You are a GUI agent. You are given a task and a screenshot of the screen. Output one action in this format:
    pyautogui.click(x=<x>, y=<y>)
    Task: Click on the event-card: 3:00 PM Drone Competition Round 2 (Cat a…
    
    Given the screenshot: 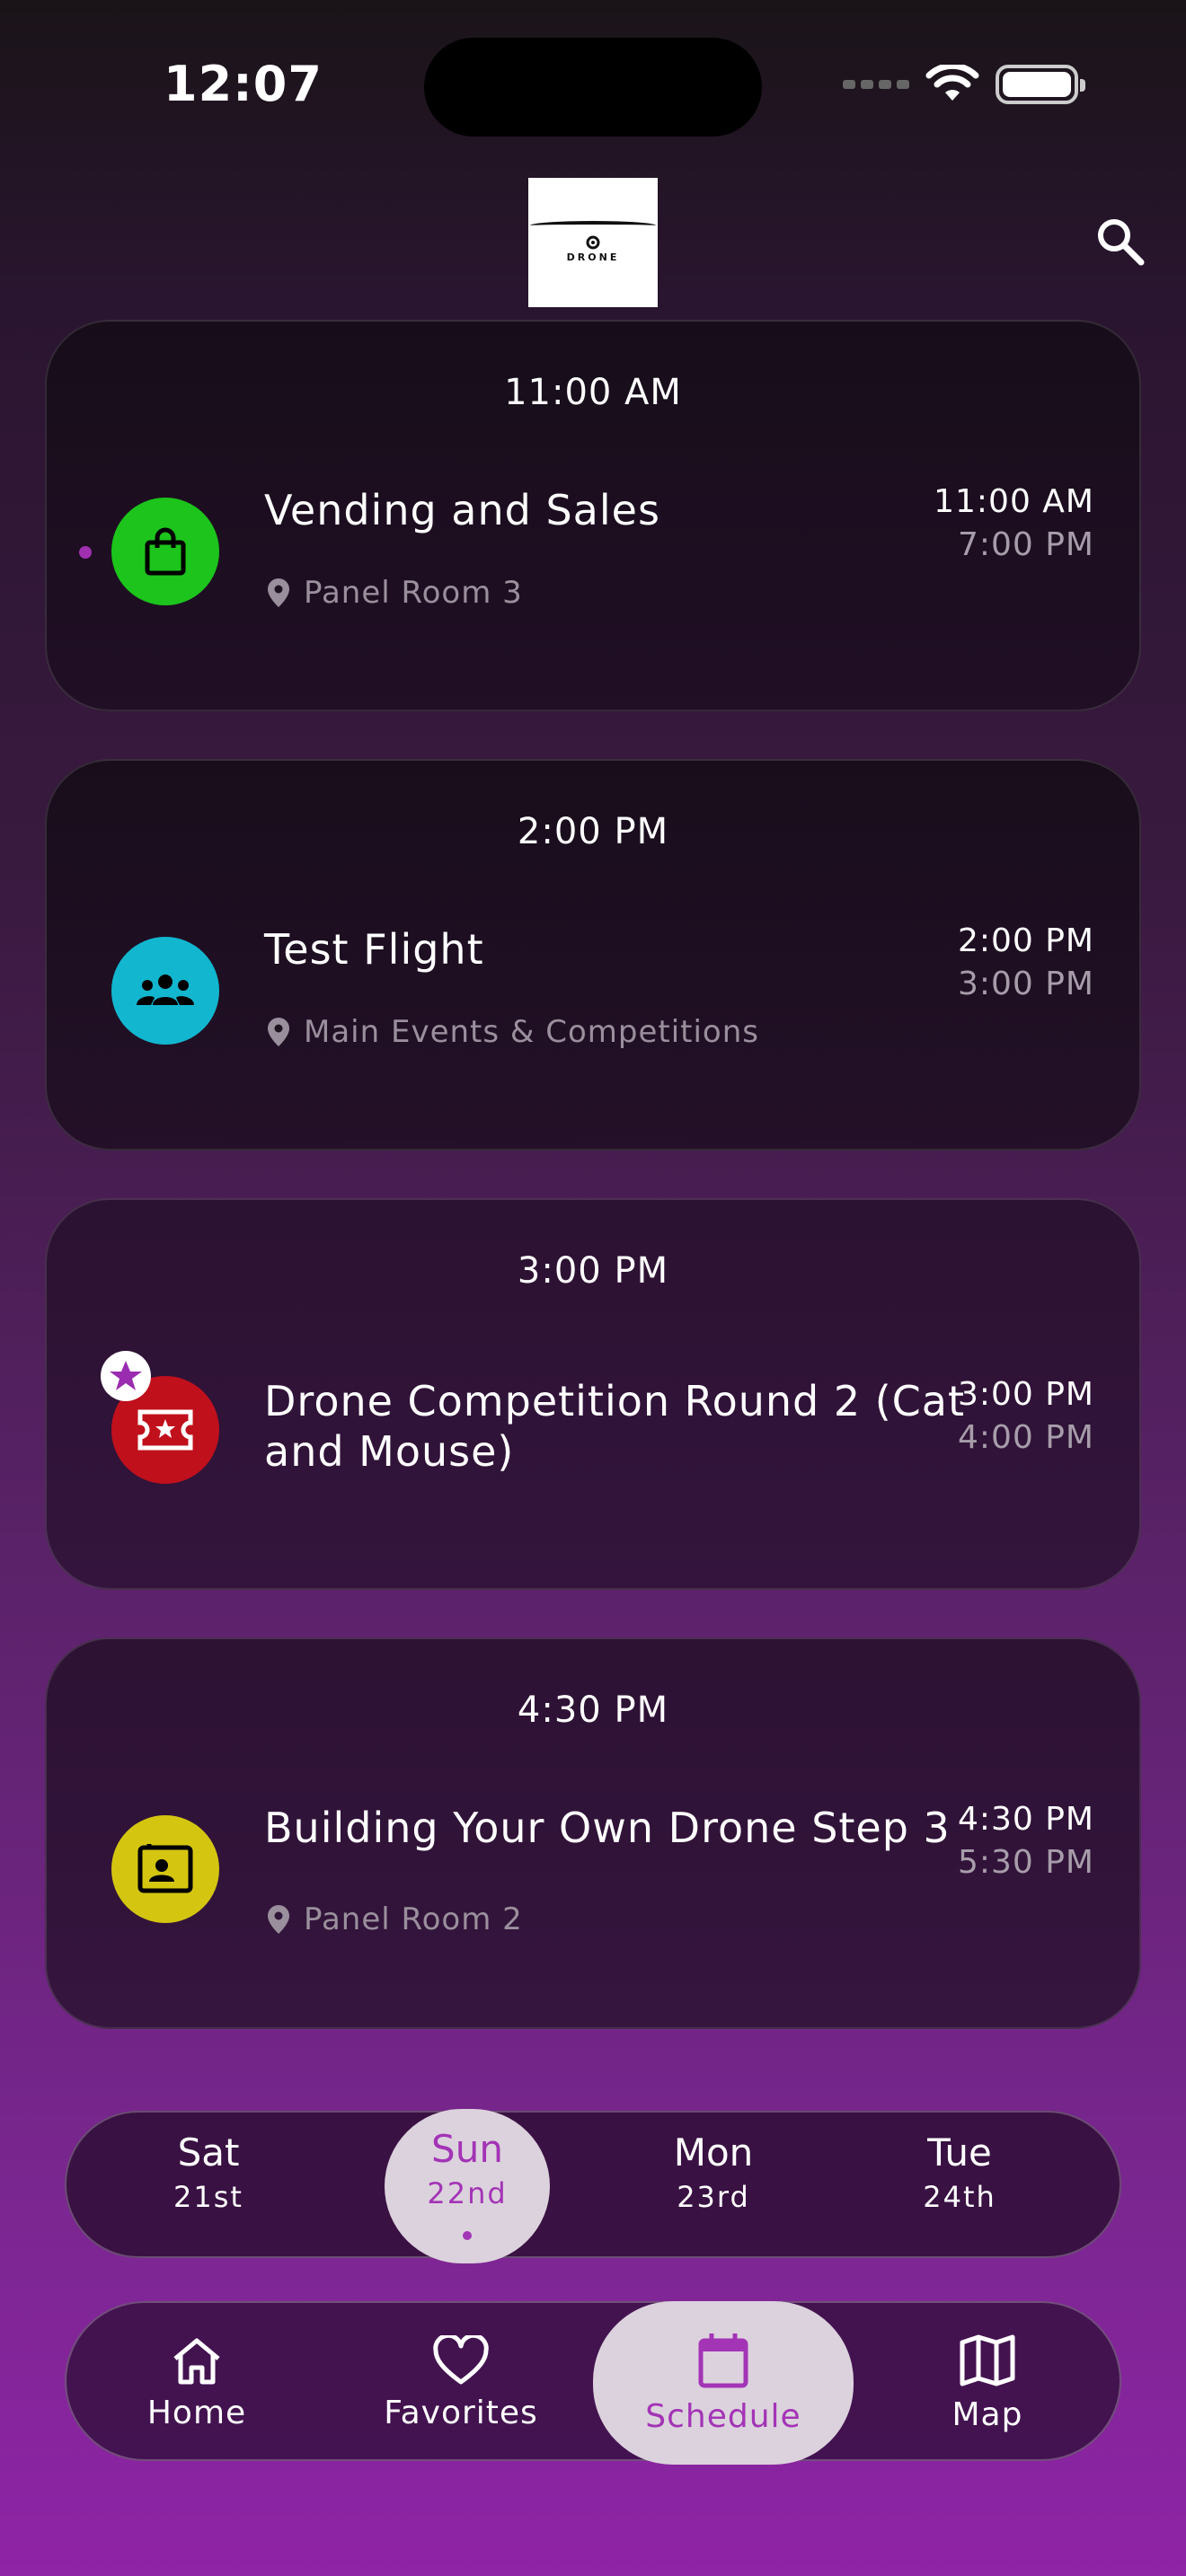 What is the action you would take?
    pyautogui.click(x=593, y=1394)
    